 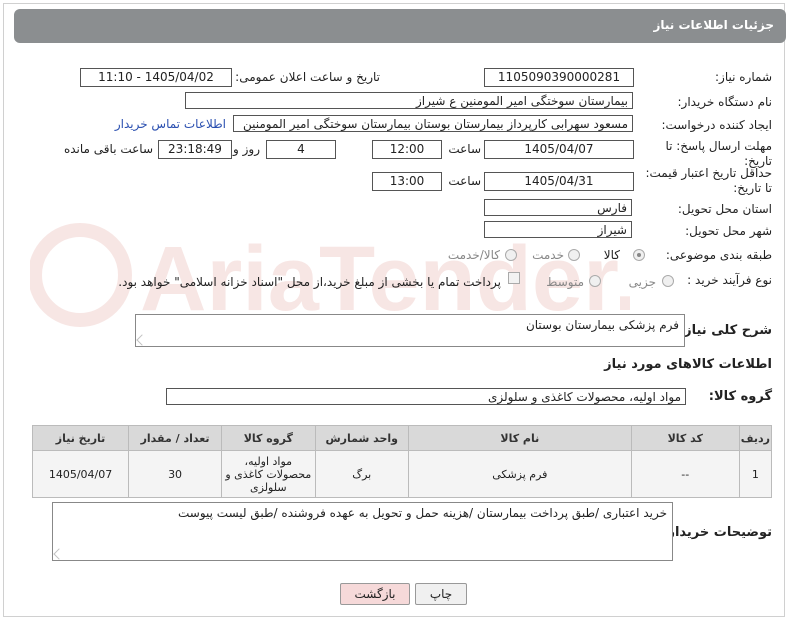 I want to click on reply-deadline-label: مهلت ارسال پاسخ: تا تاریخ:, so click(x=718, y=153).